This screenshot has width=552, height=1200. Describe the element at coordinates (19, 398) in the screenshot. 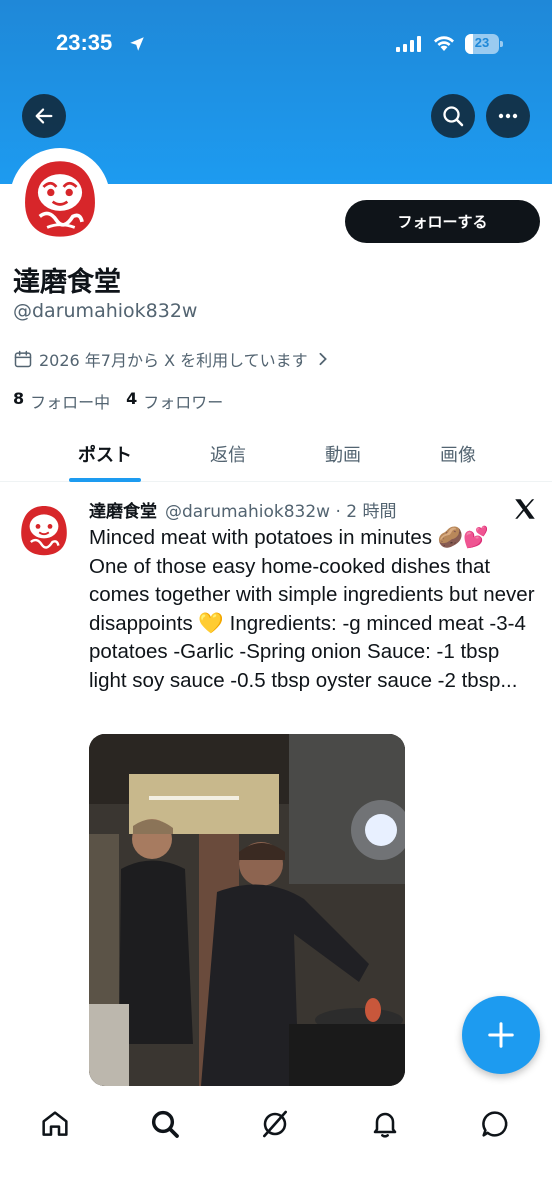

I see `following-count: 8` at that location.